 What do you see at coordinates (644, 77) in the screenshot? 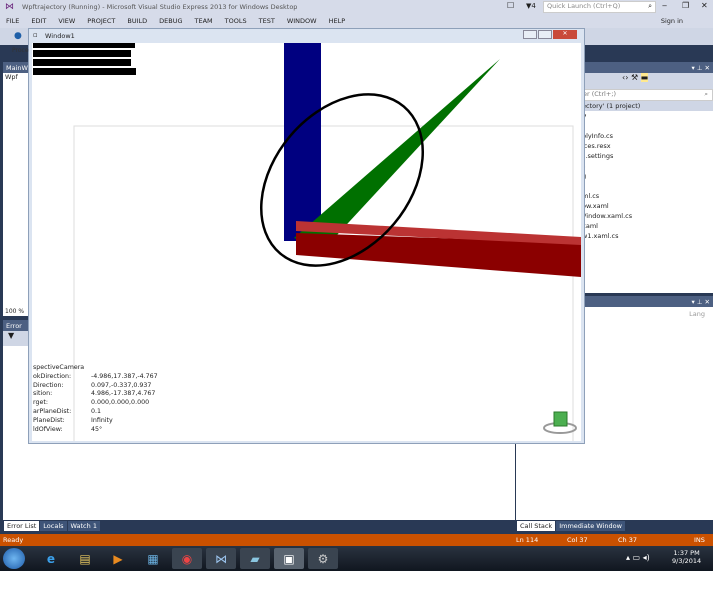
I see `preview-icon: ▬` at bounding box center [644, 77].